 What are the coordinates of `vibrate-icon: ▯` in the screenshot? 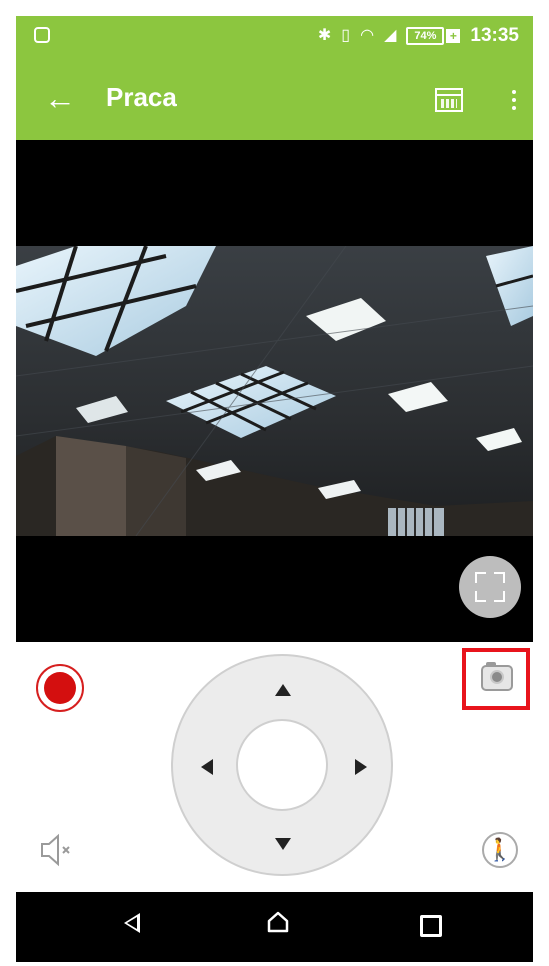 It's located at (346, 35).